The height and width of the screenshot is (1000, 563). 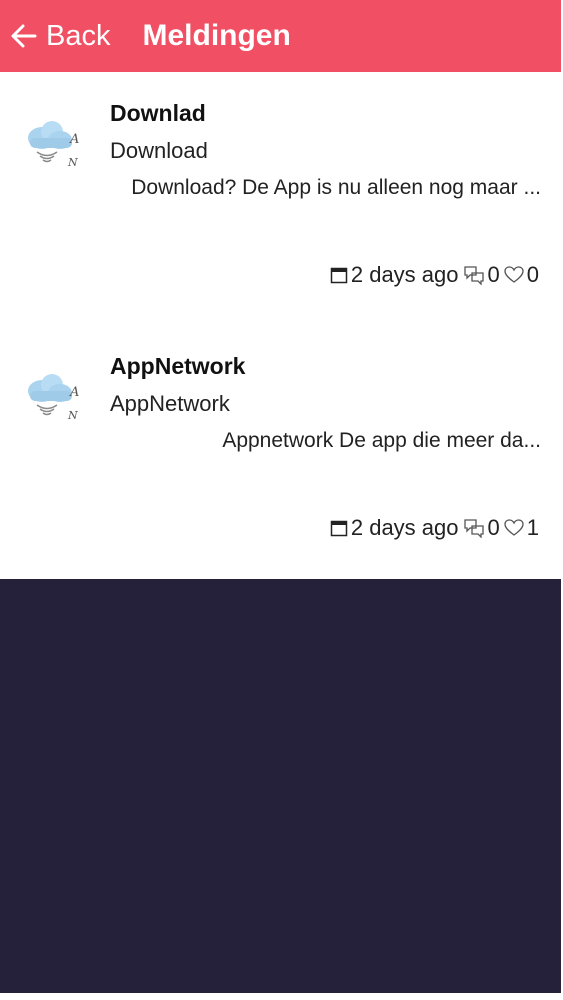 What do you see at coordinates (170, 403) in the screenshot?
I see `notification-subtitle: AppNetwork` at bounding box center [170, 403].